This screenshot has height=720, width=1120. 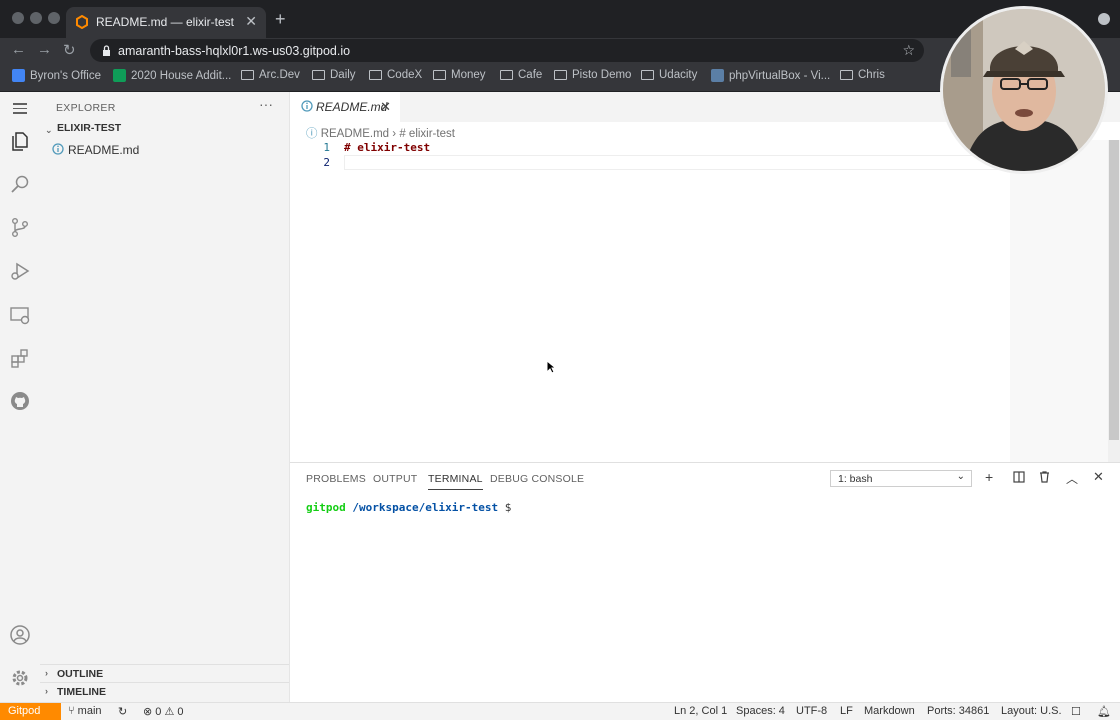 I want to click on chevron-right-icon: ›, so click(x=46, y=691).